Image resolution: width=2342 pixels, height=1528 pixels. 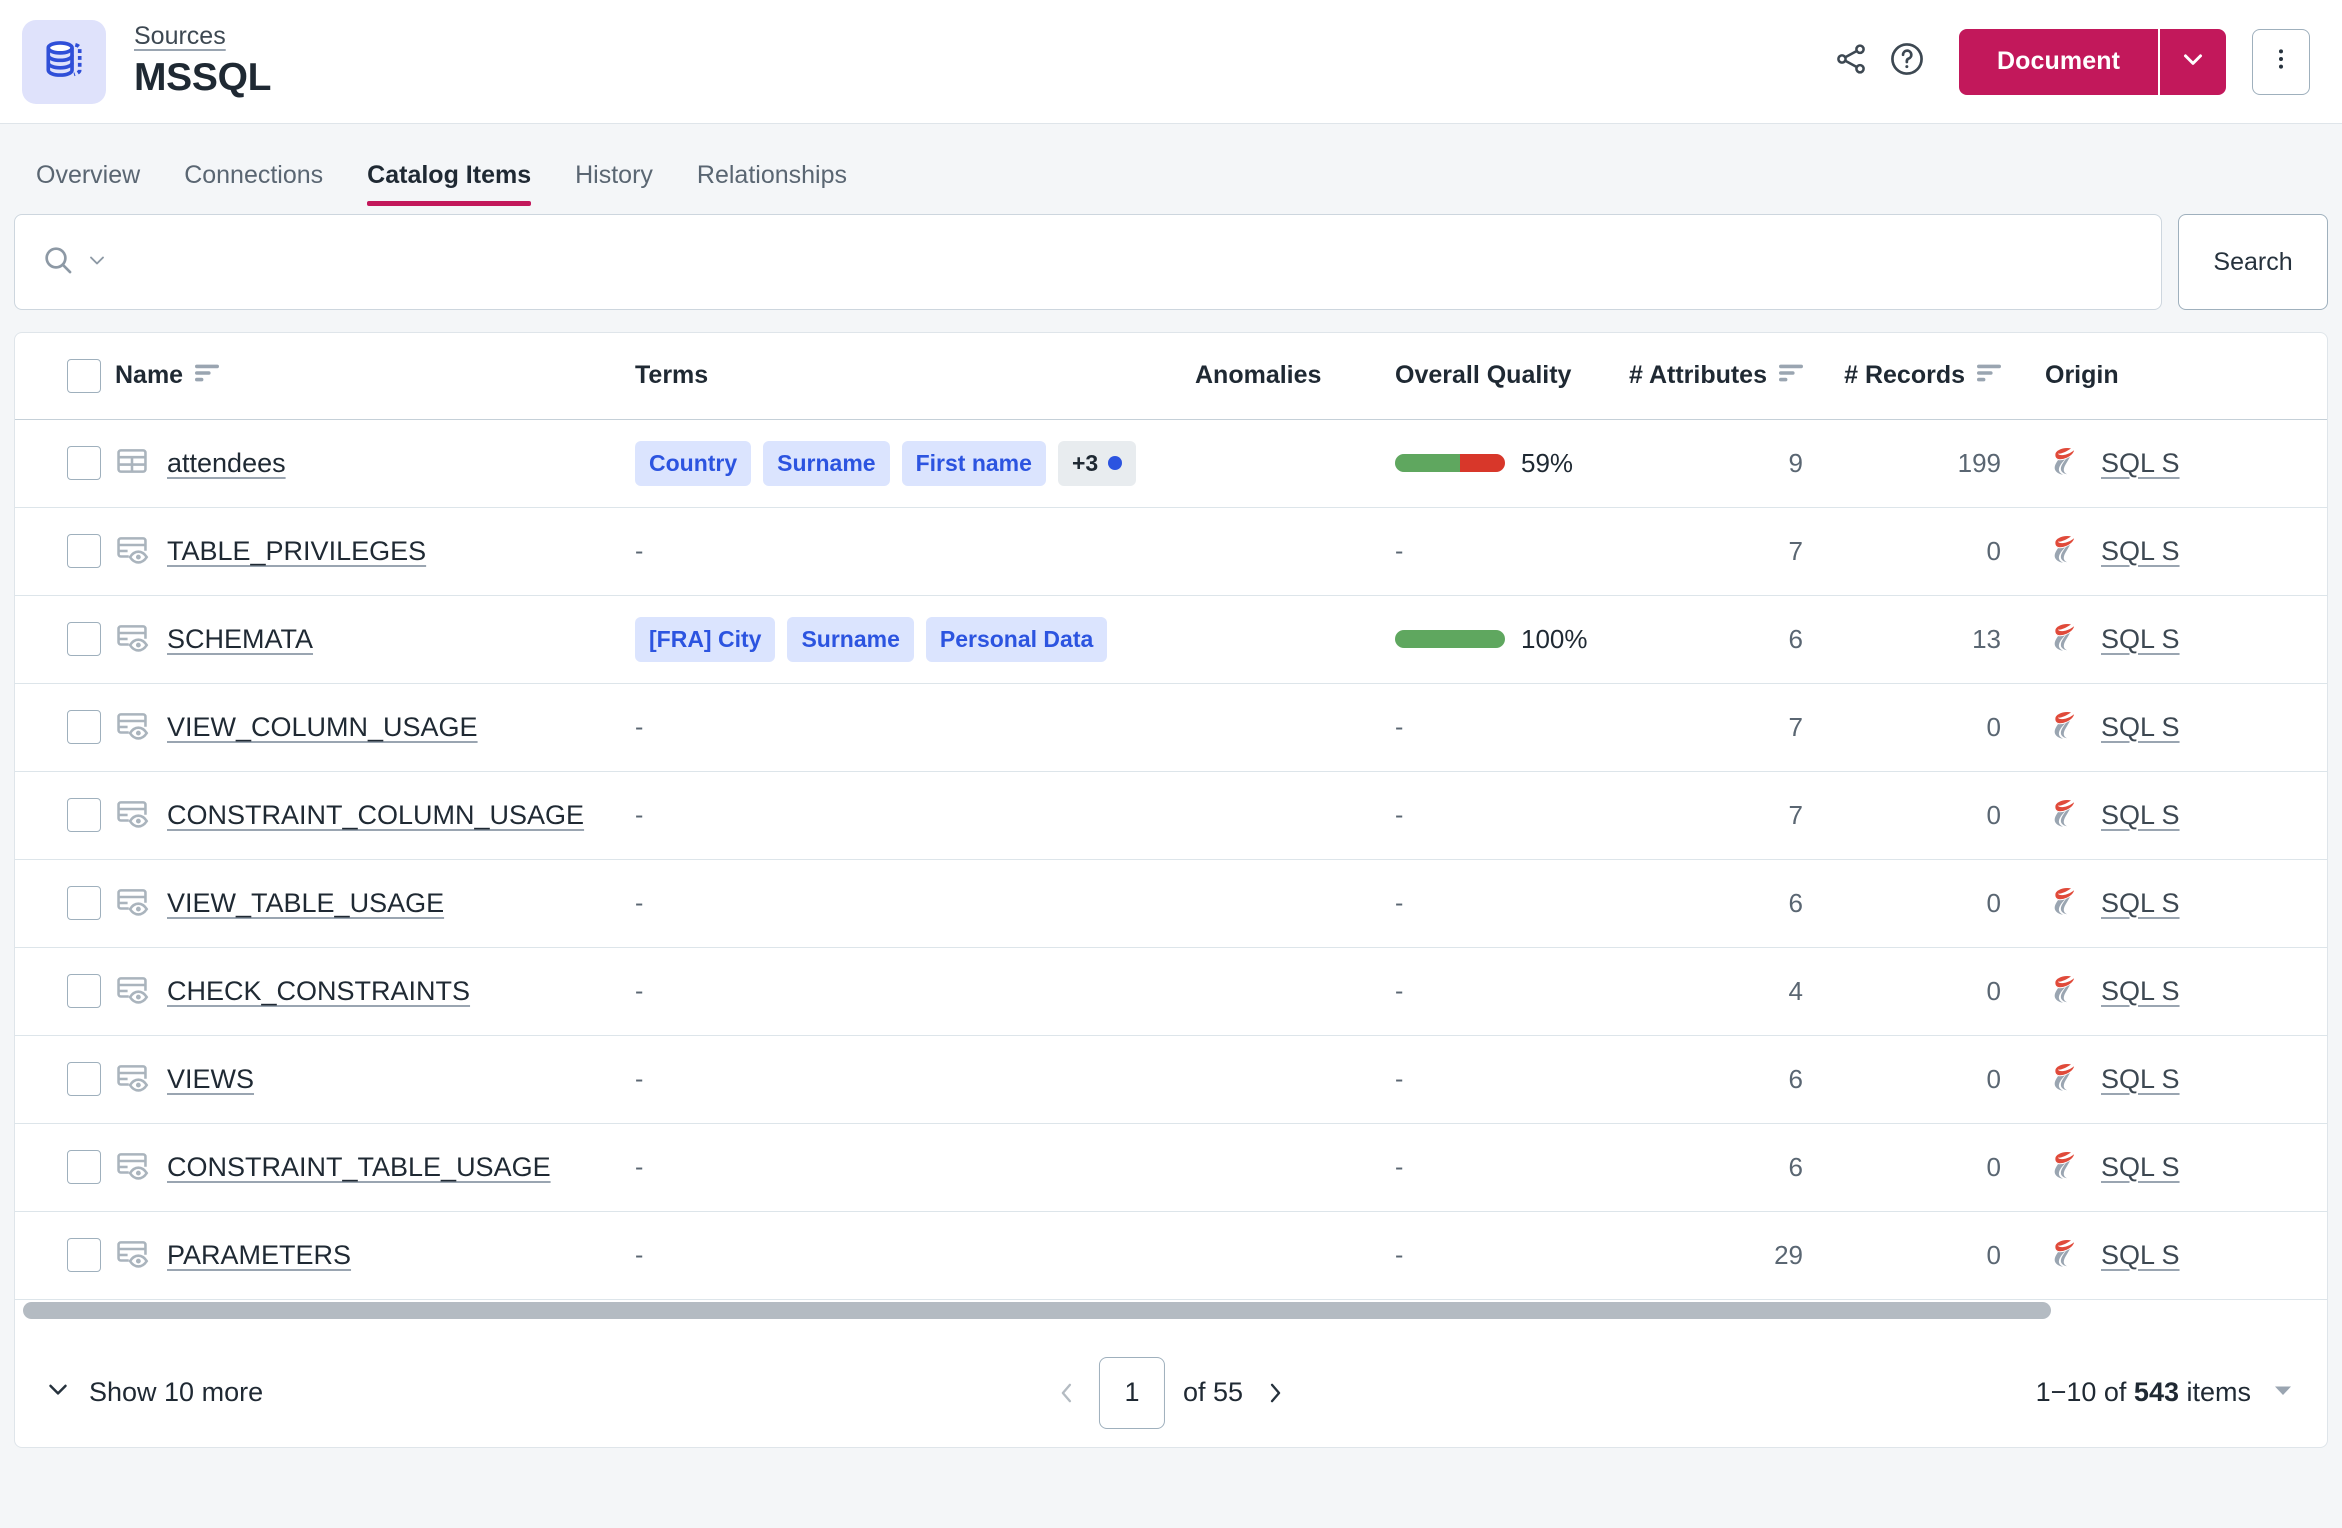 What do you see at coordinates (1037, 1310) in the screenshot?
I see `horizontal-scrollbar-thumb` at bounding box center [1037, 1310].